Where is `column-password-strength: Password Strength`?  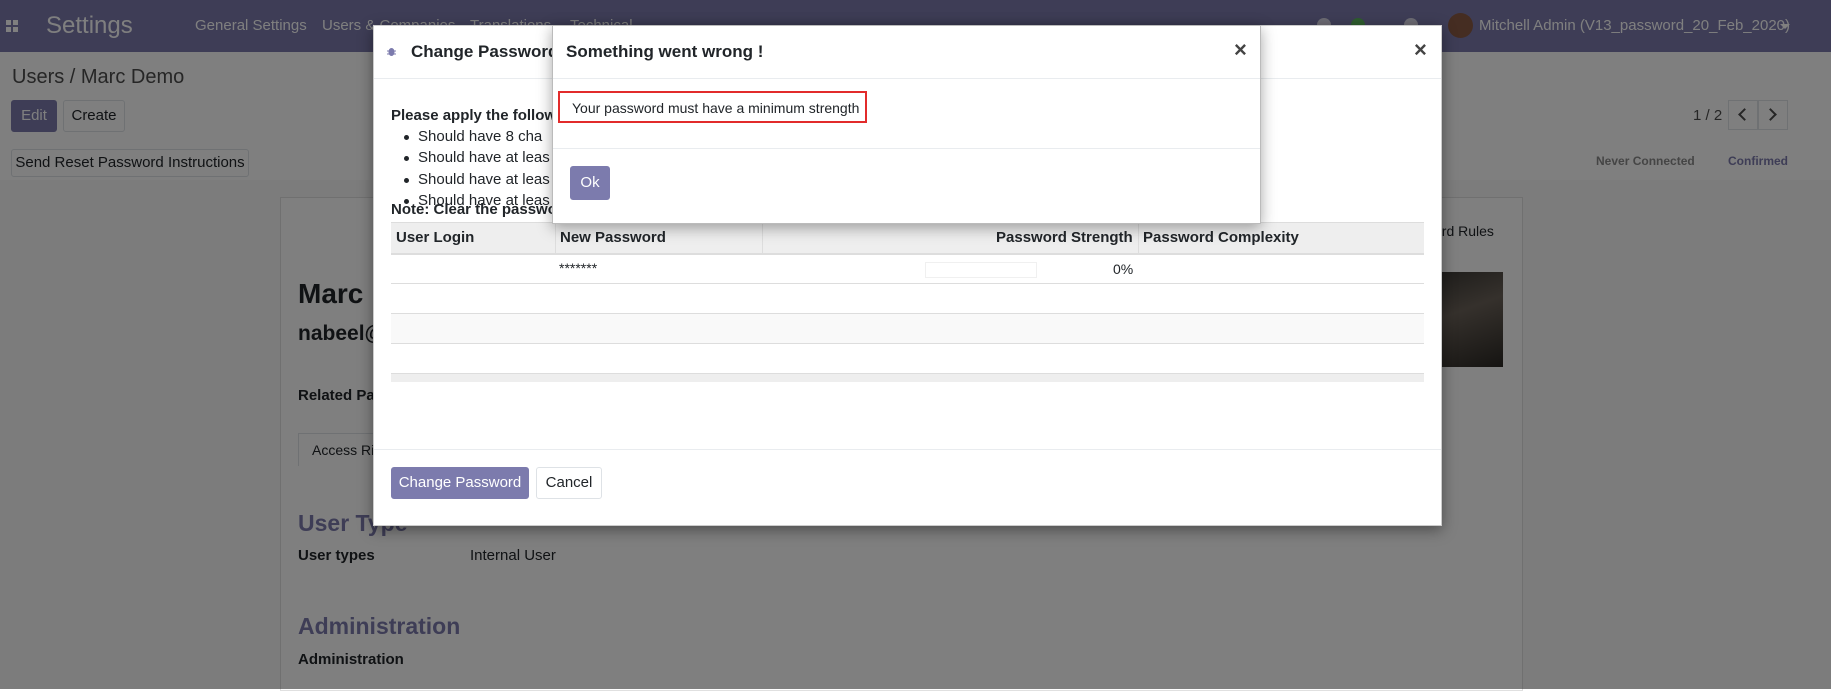
column-password-strength: Password Strength is located at coordinates (1064, 237).